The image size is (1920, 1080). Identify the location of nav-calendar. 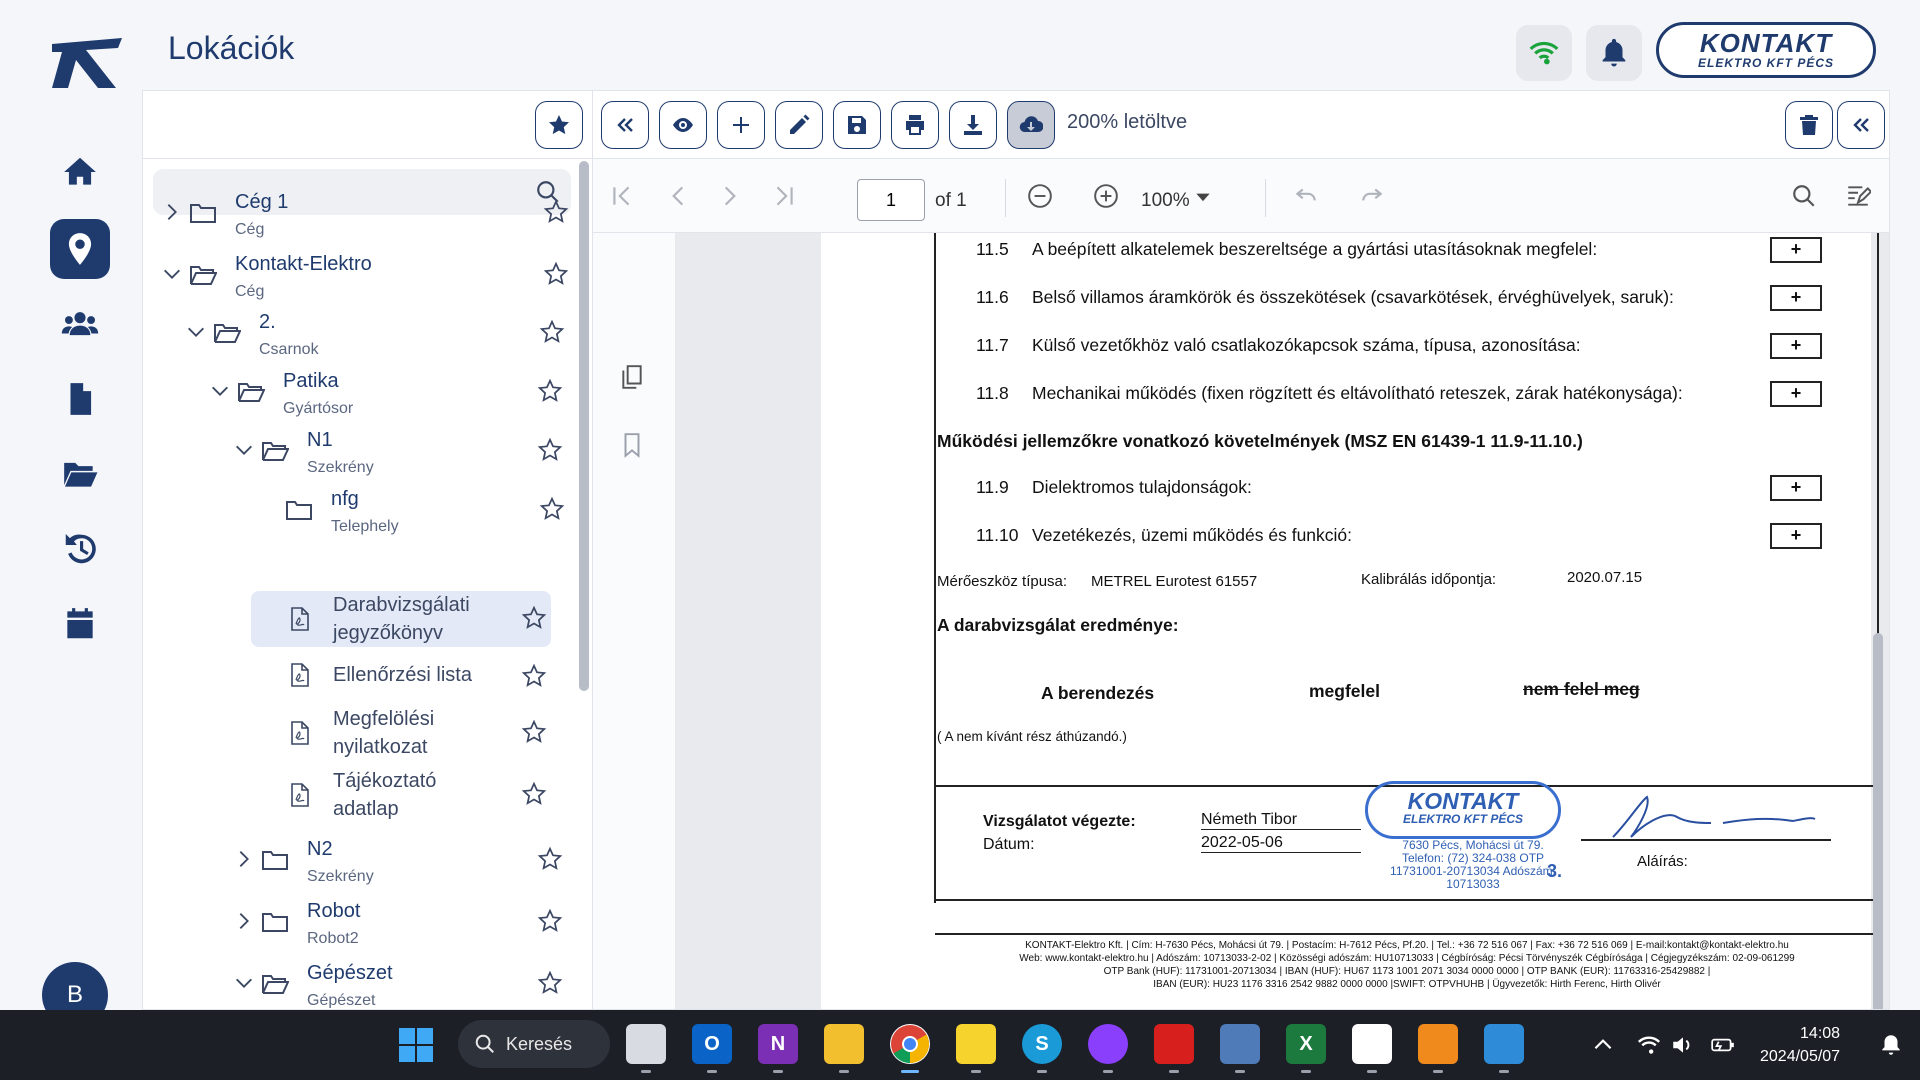
(80, 624).